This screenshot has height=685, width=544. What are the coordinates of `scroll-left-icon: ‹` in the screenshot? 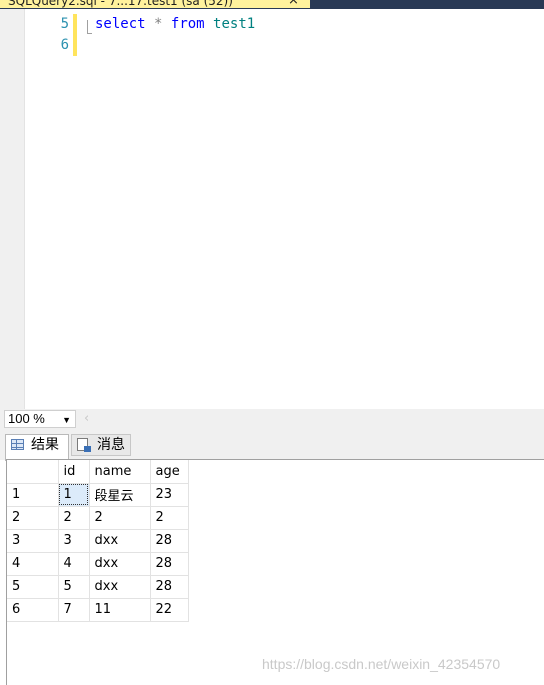 It's located at (86, 418).